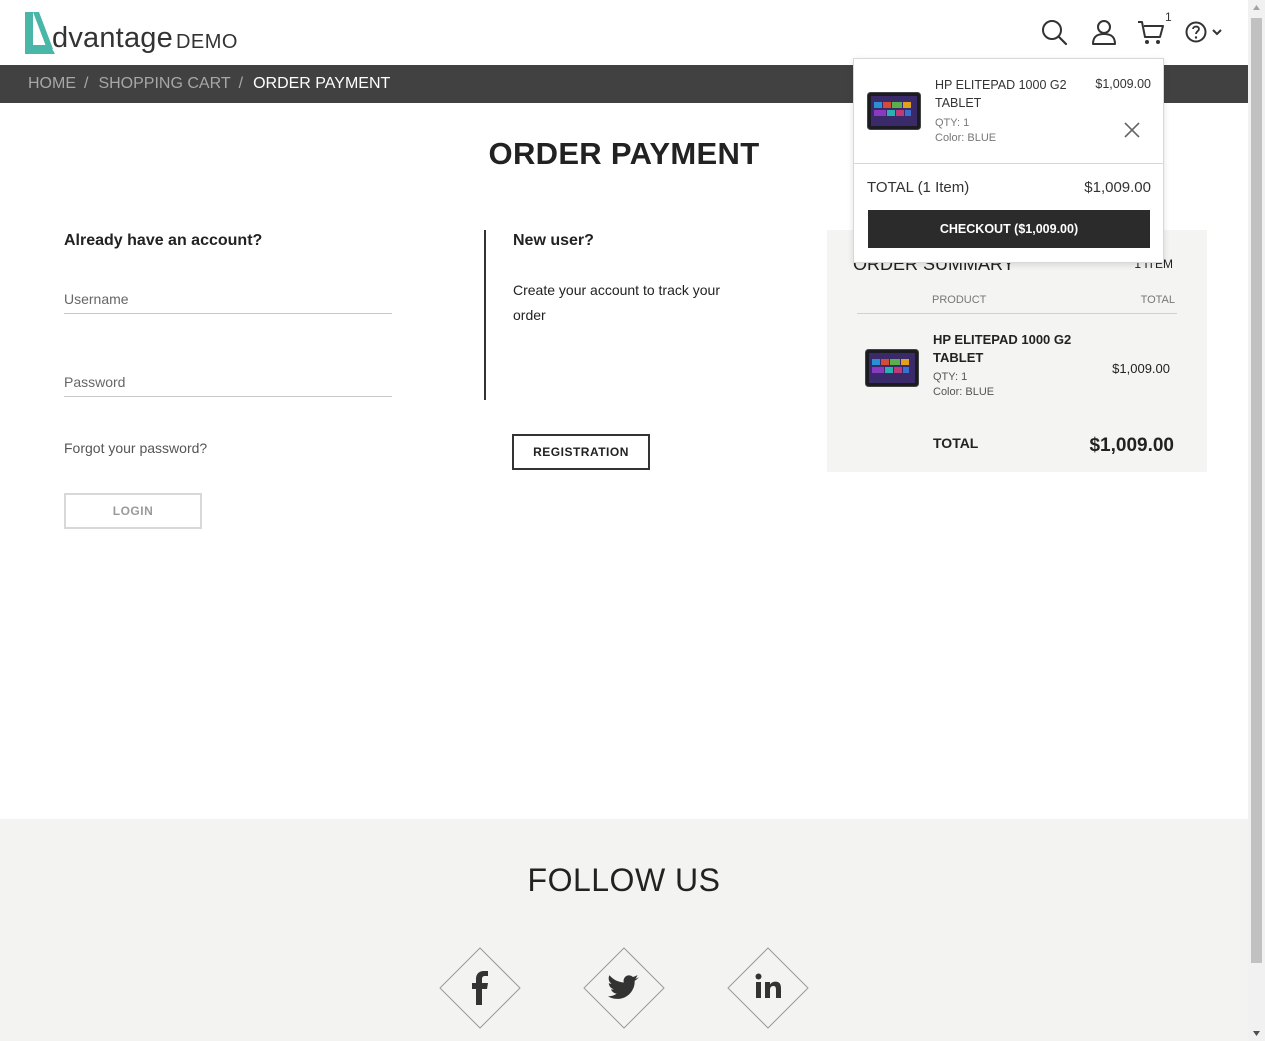 This screenshot has width=1265, height=1041. Describe the element at coordinates (112, 38) in the screenshot. I see `logo-word: dvantage` at that location.